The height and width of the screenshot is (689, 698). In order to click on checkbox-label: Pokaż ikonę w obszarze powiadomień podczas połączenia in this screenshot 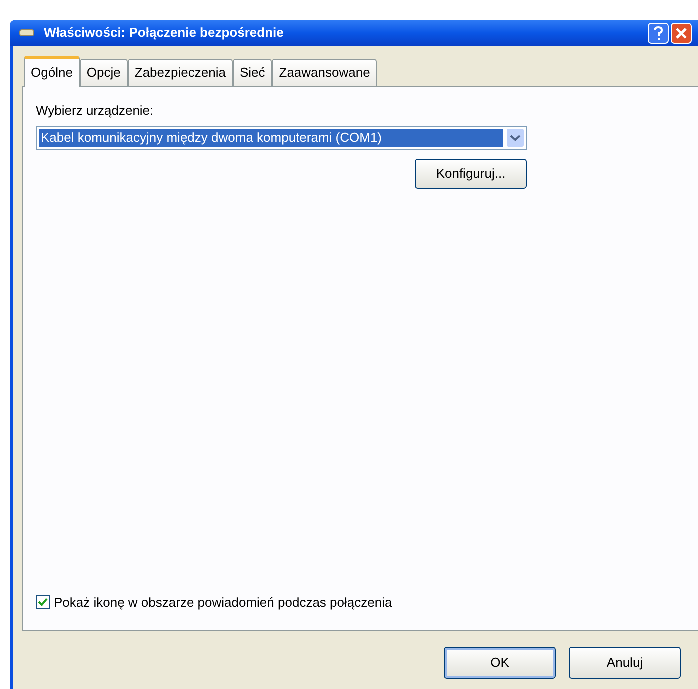, I will do `click(223, 602)`.